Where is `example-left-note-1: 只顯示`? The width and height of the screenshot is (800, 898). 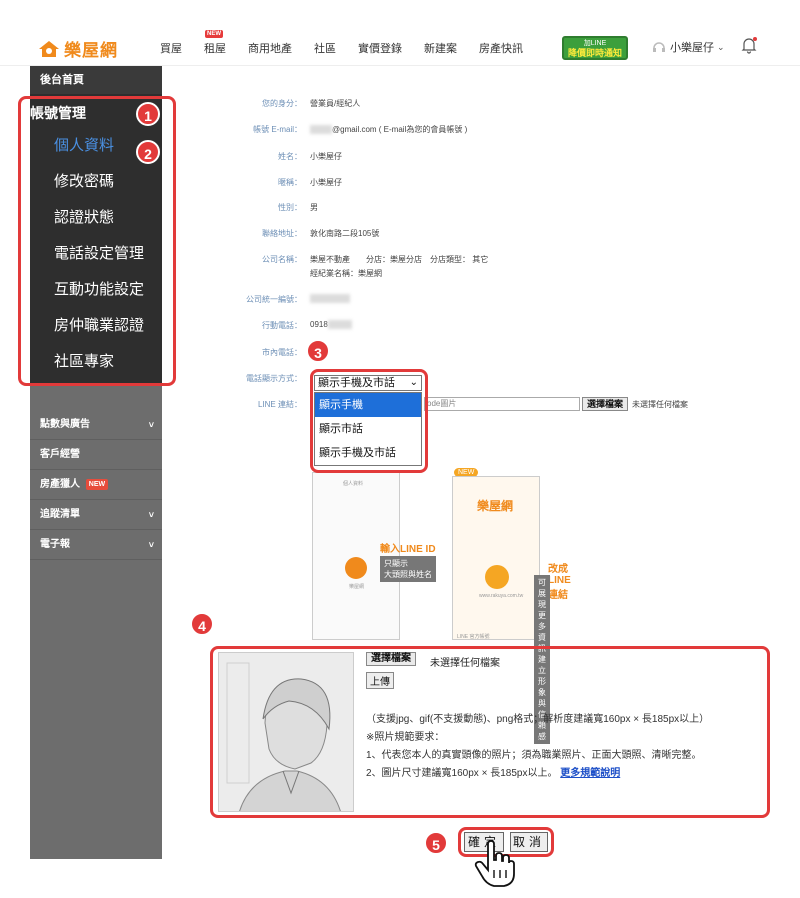
example-left-note-1: 只顯示 is located at coordinates (396, 563).